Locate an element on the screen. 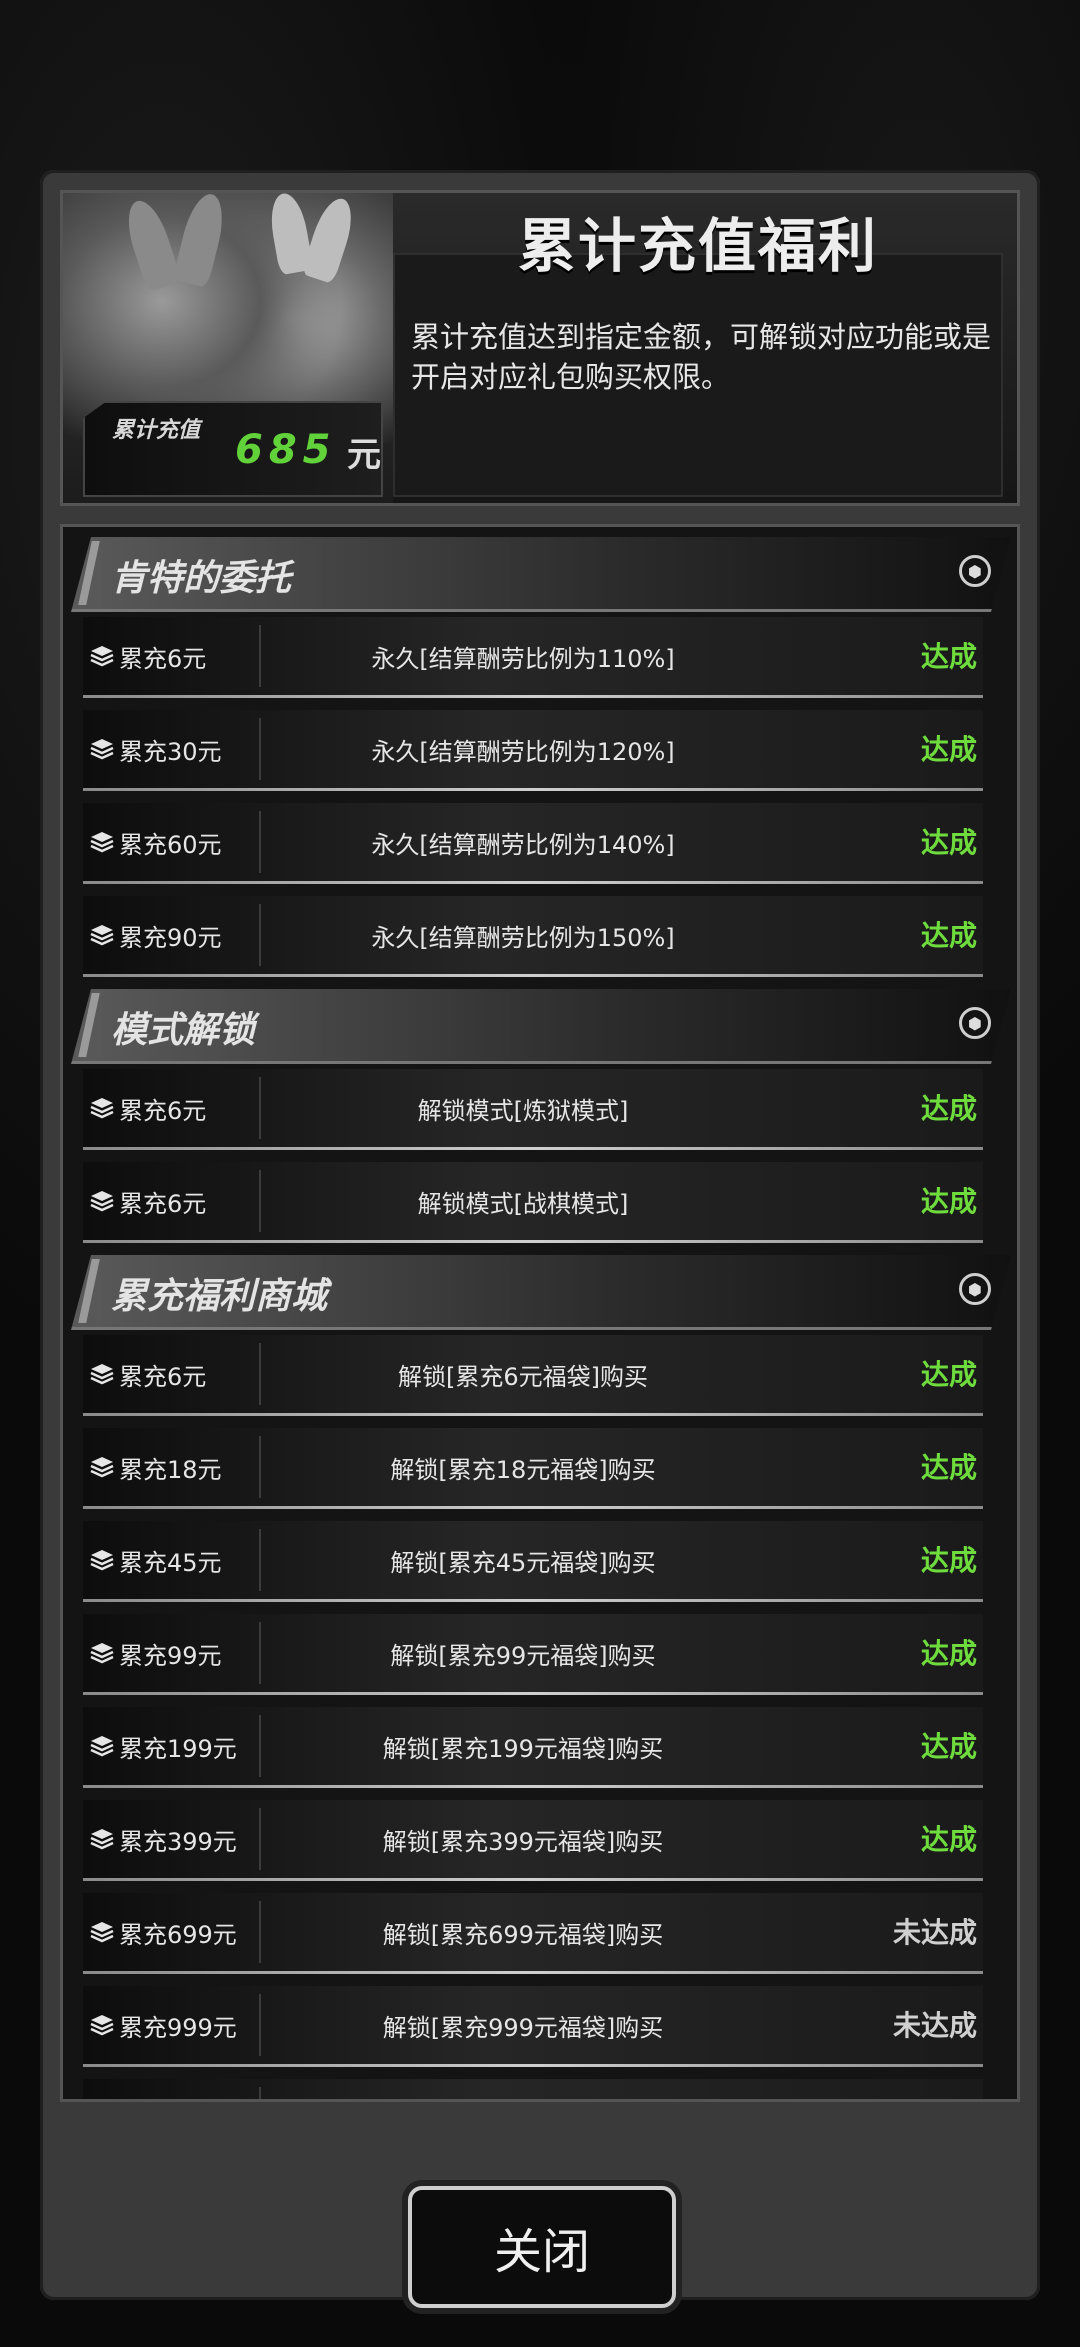  row-recharge-amount: 累充1299元 is located at coordinates (185, 2101).